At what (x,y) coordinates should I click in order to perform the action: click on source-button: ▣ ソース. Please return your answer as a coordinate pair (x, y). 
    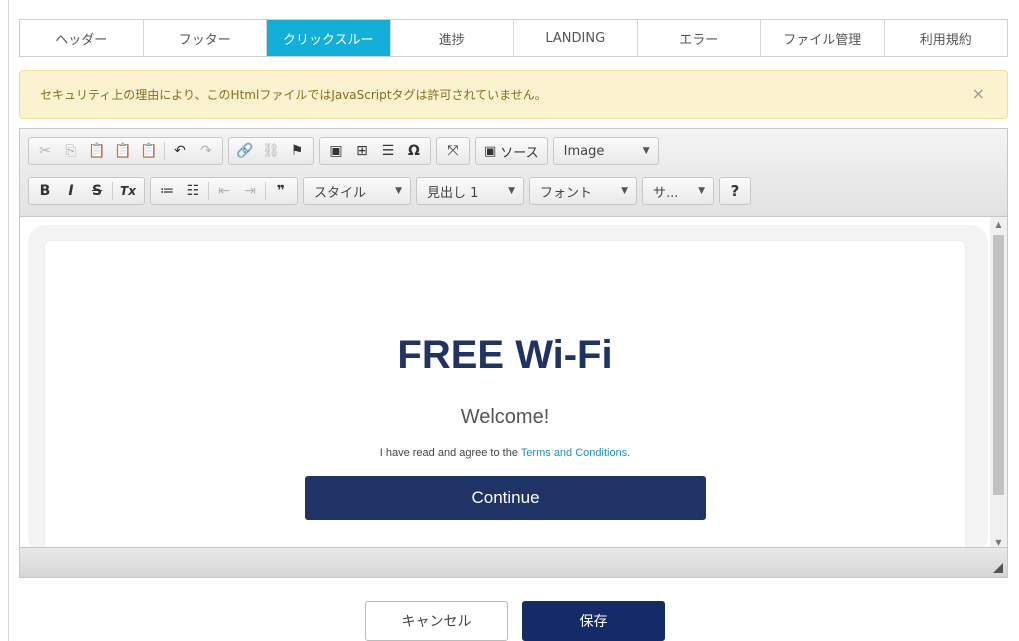
    Looking at the image, I should click on (511, 151).